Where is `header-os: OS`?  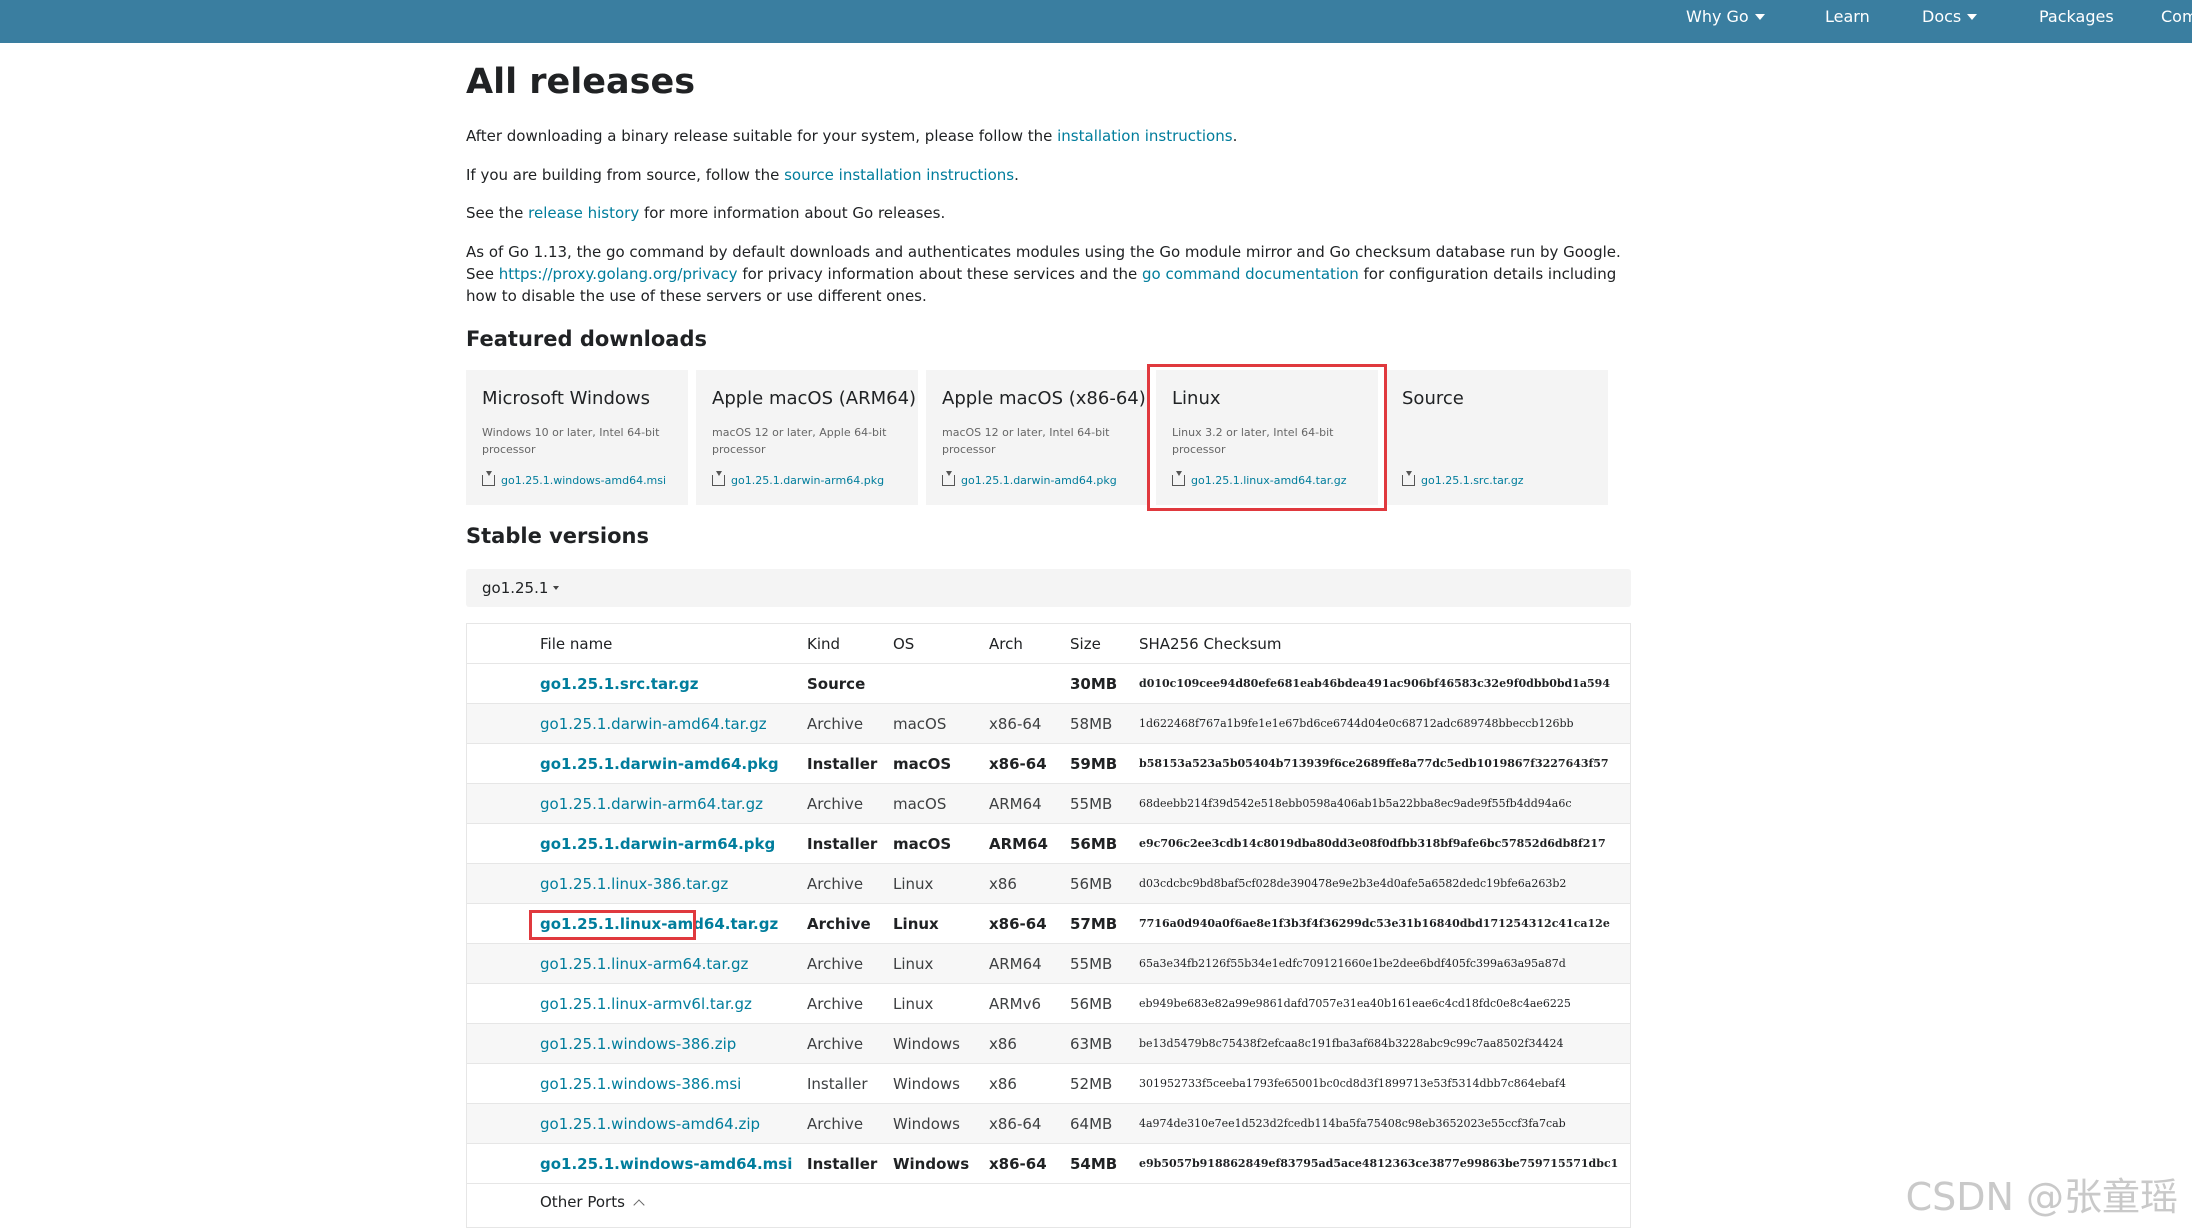
header-os: OS is located at coordinates (904, 644).